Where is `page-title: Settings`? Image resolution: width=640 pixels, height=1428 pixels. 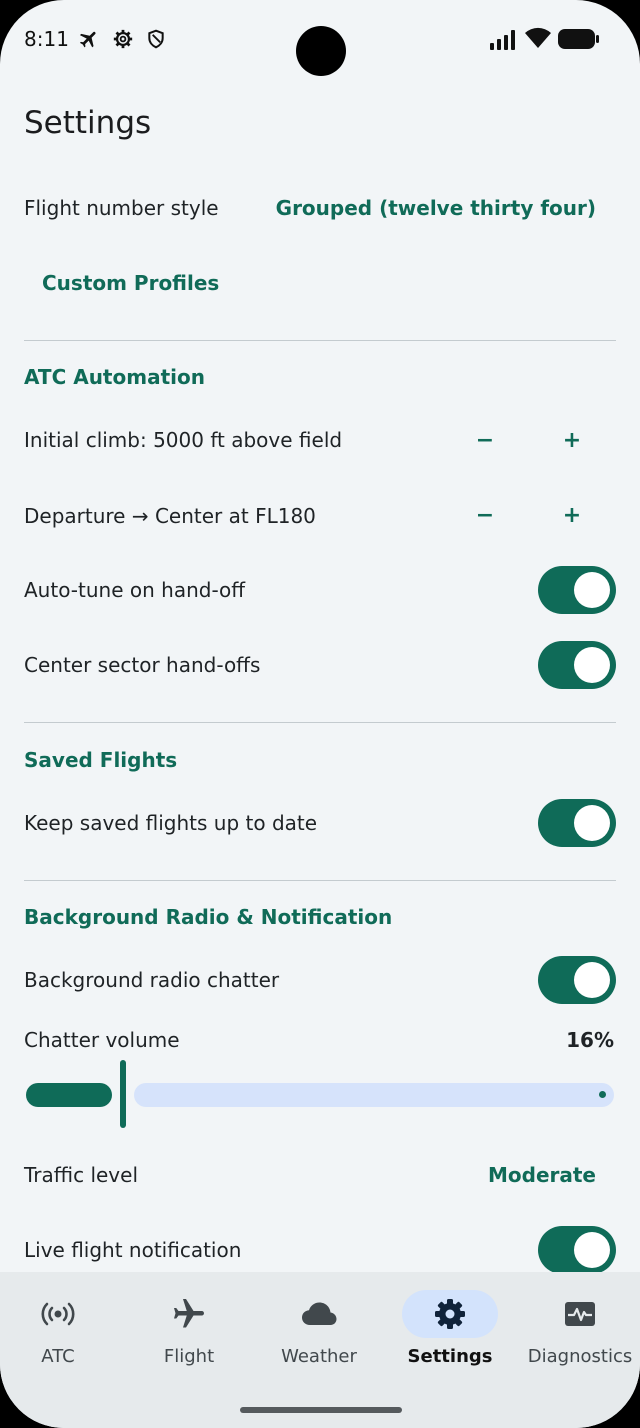 page-title: Settings is located at coordinates (88, 123).